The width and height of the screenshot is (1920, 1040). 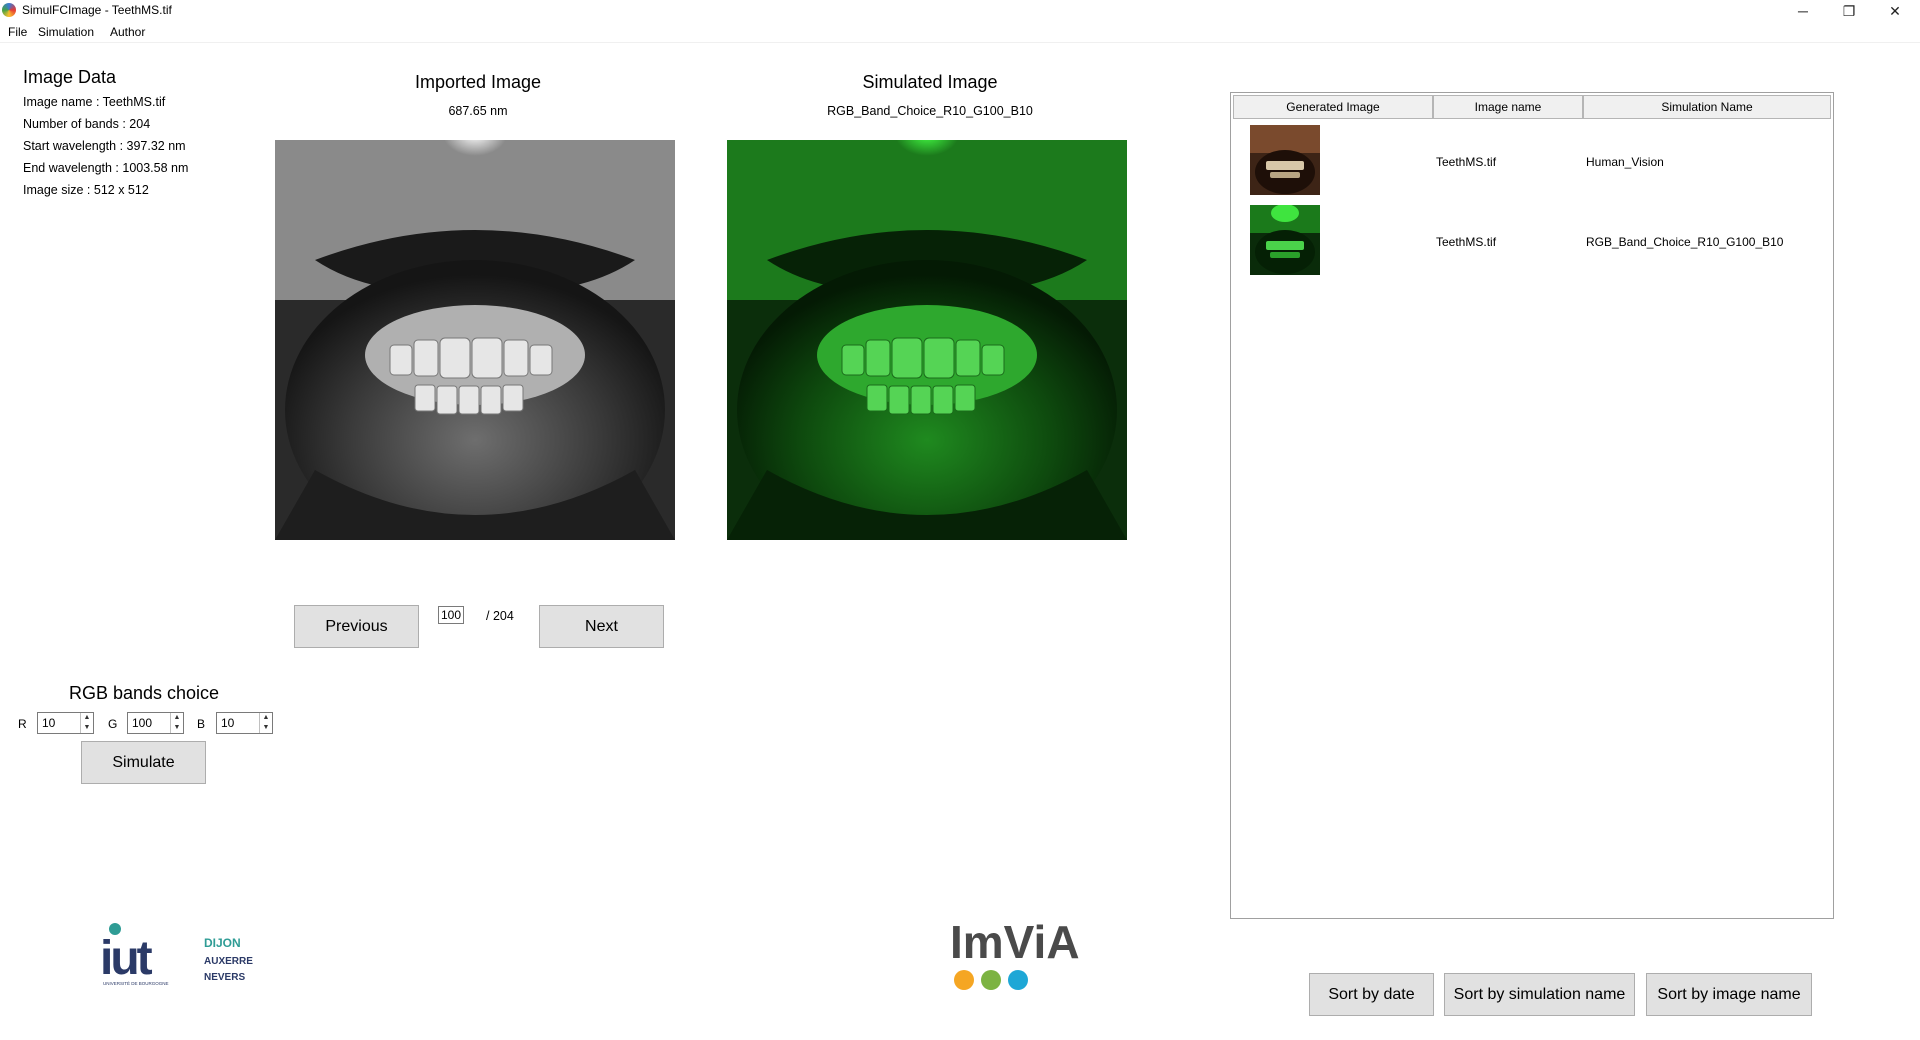 I want to click on iut-dijon: DIJON, so click(x=222, y=943).